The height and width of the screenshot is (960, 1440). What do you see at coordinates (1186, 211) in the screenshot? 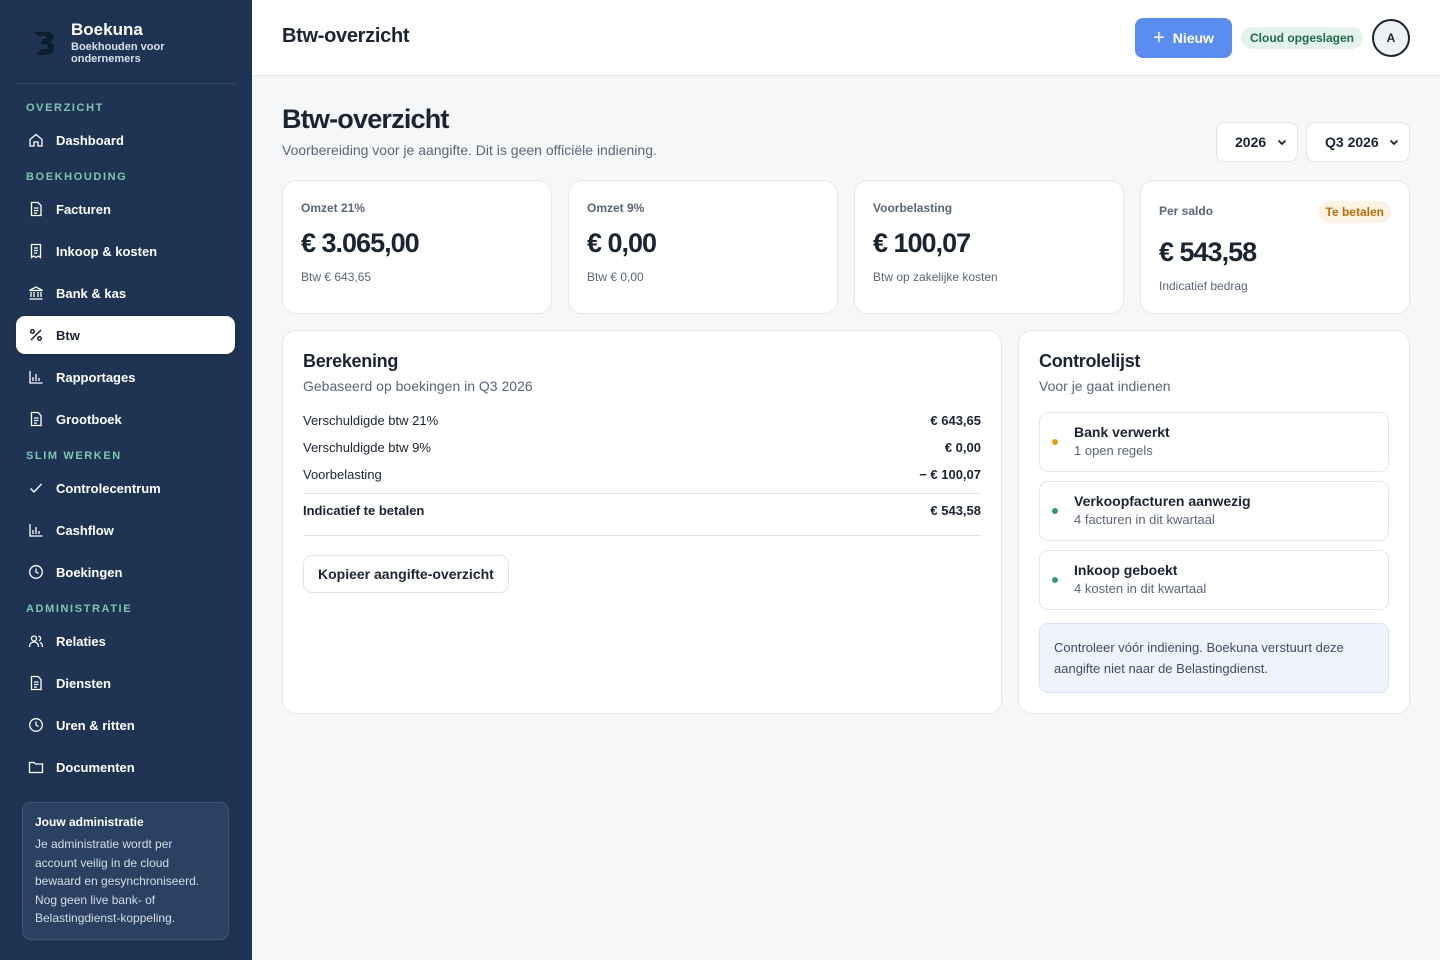
I see `stat-label: Per saldo` at bounding box center [1186, 211].